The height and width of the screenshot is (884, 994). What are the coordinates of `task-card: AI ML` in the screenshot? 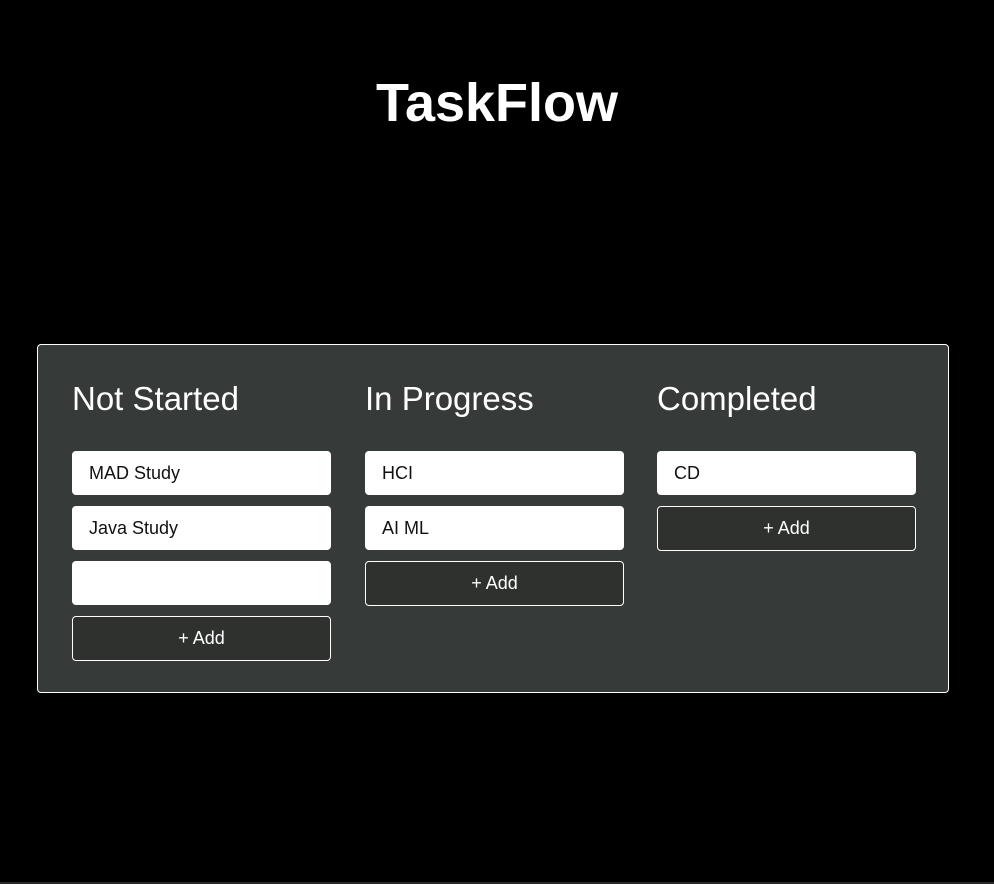 It's located at (494, 528).